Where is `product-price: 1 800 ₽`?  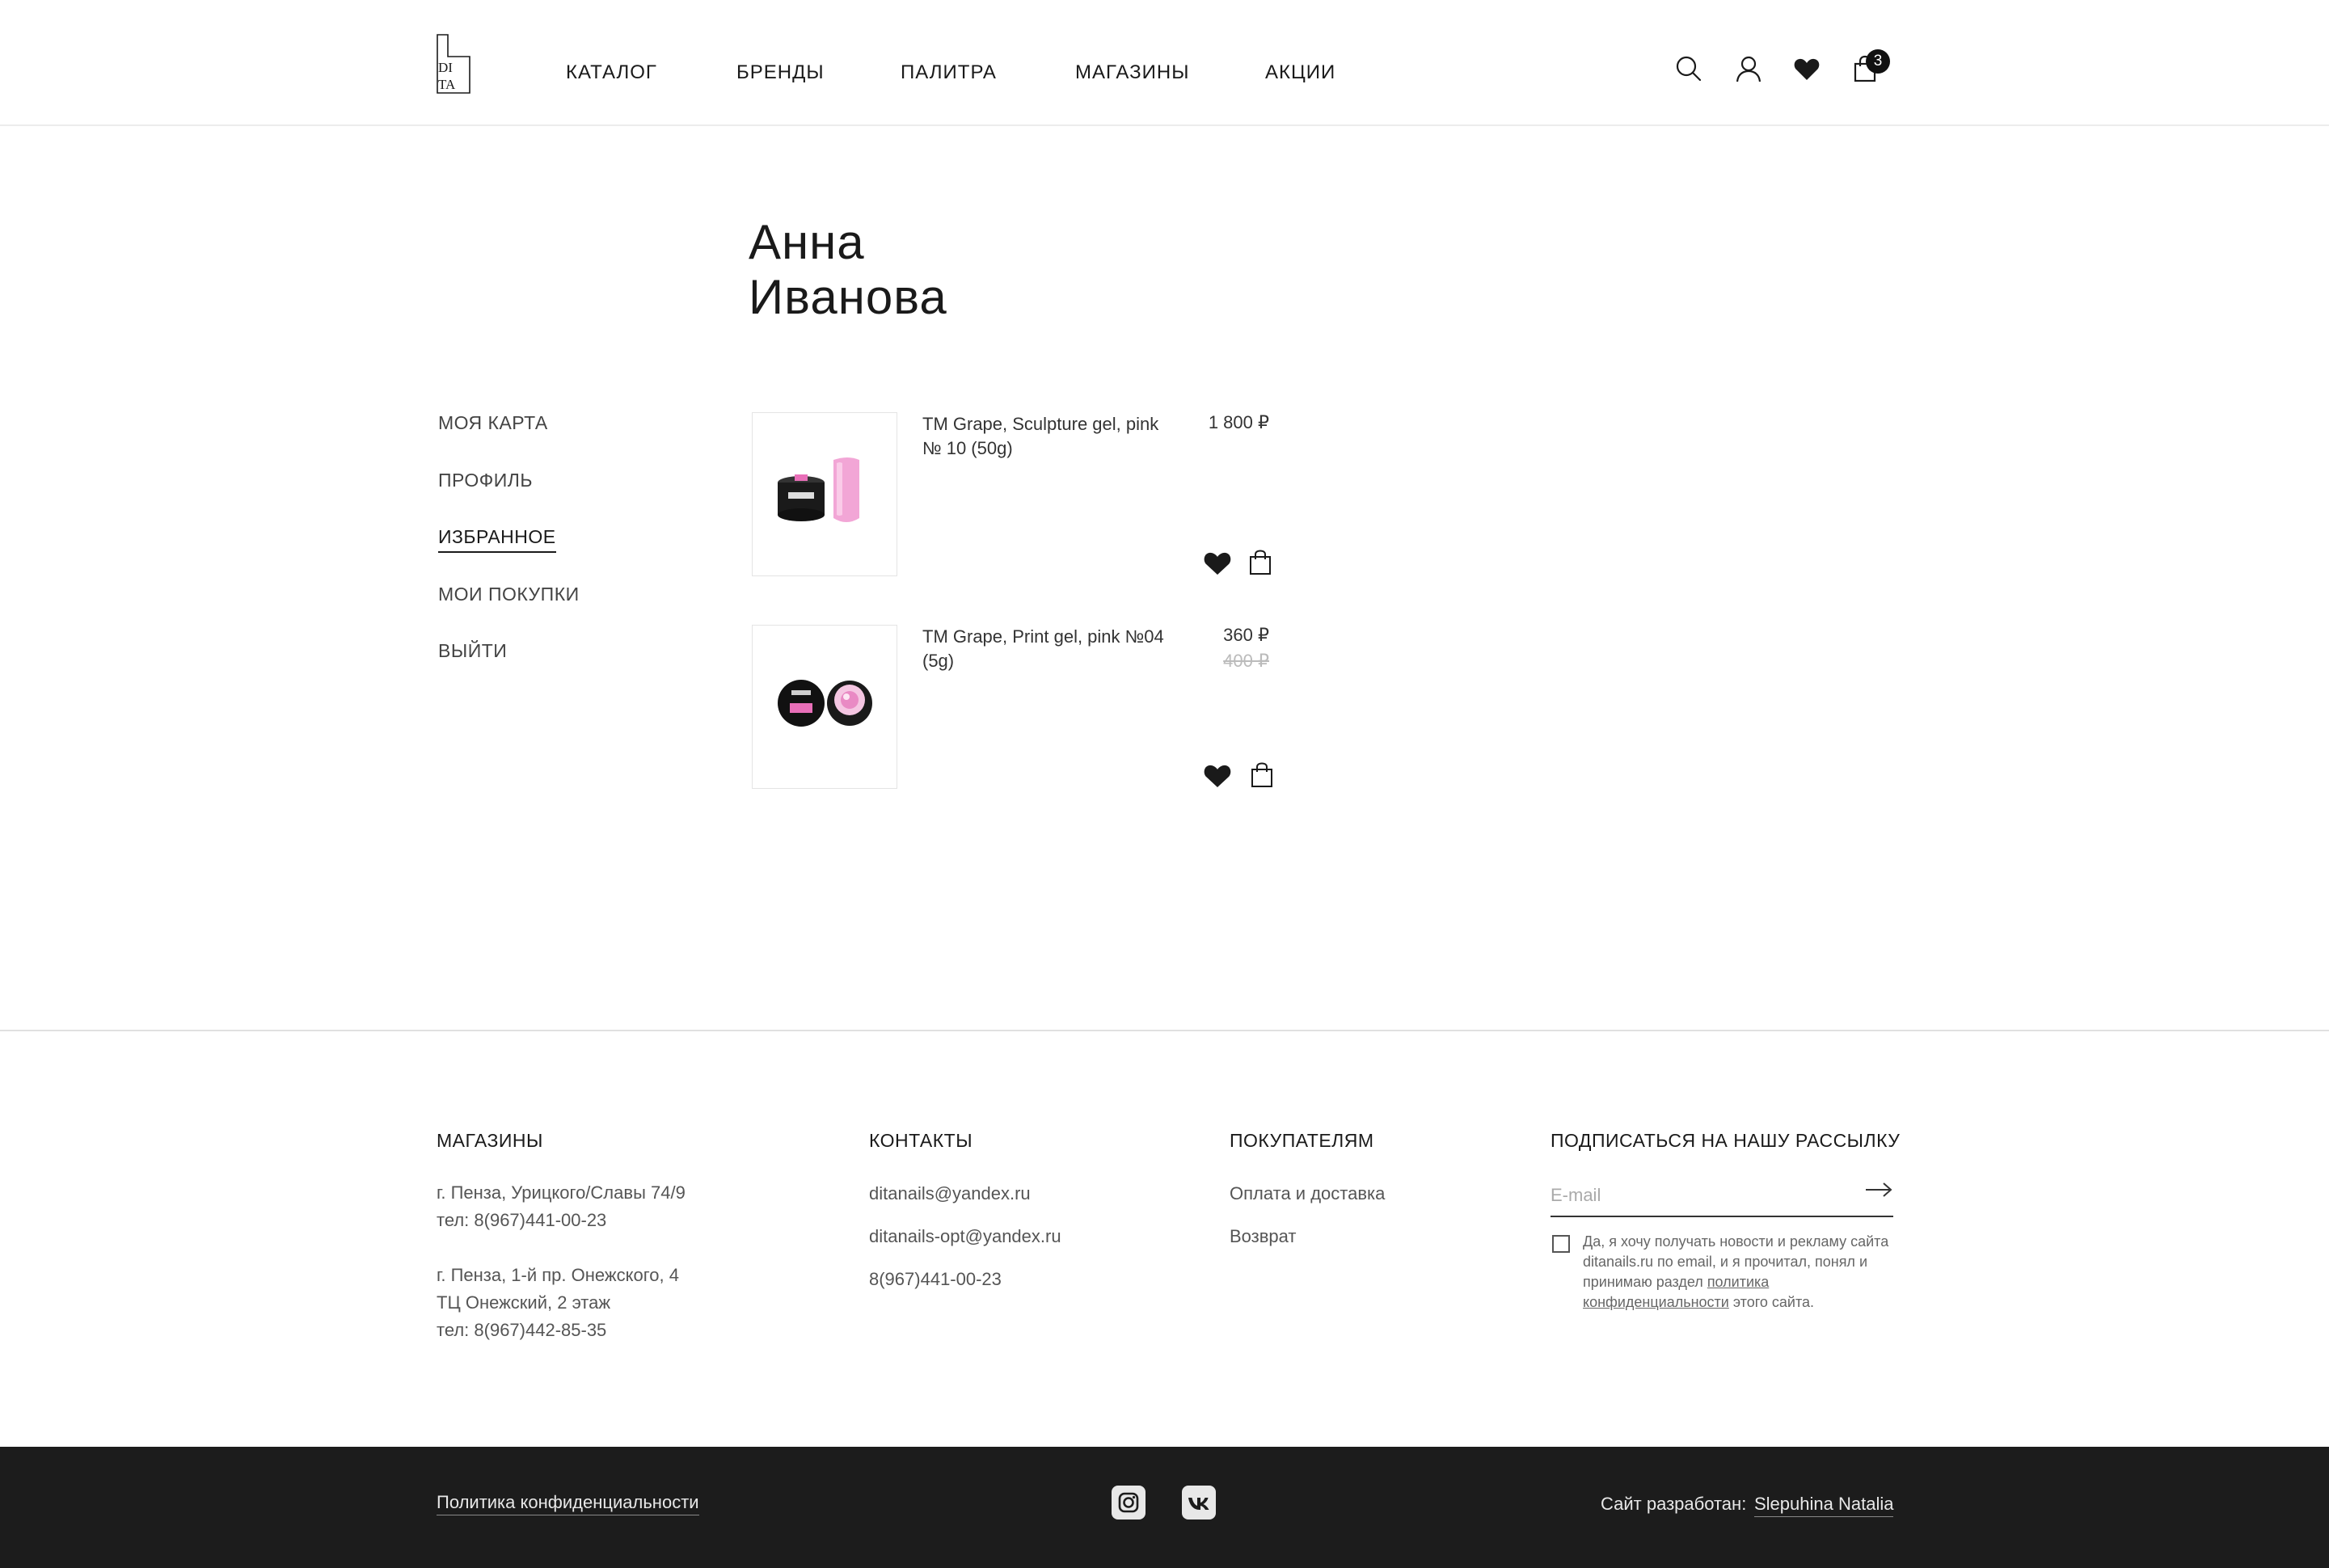 product-price: 1 800 ₽ is located at coordinates (1238, 422).